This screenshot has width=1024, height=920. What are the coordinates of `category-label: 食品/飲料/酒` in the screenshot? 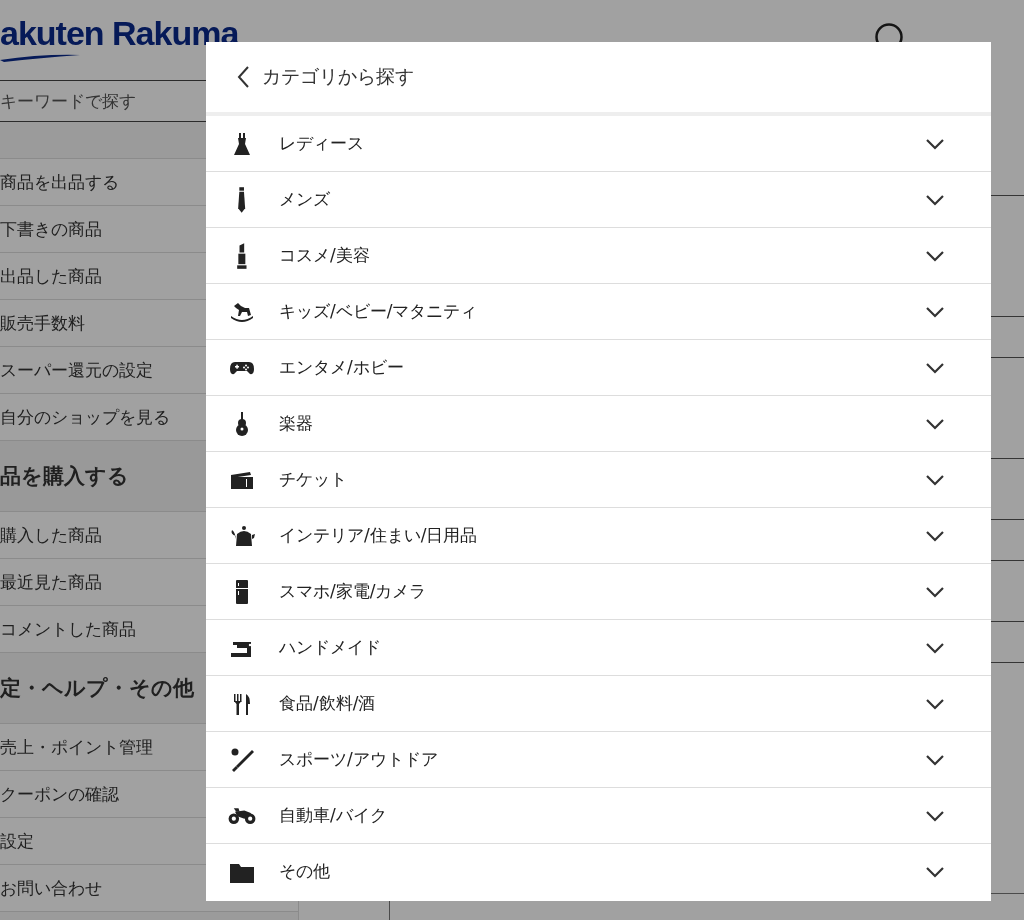 It's located at (328, 703).